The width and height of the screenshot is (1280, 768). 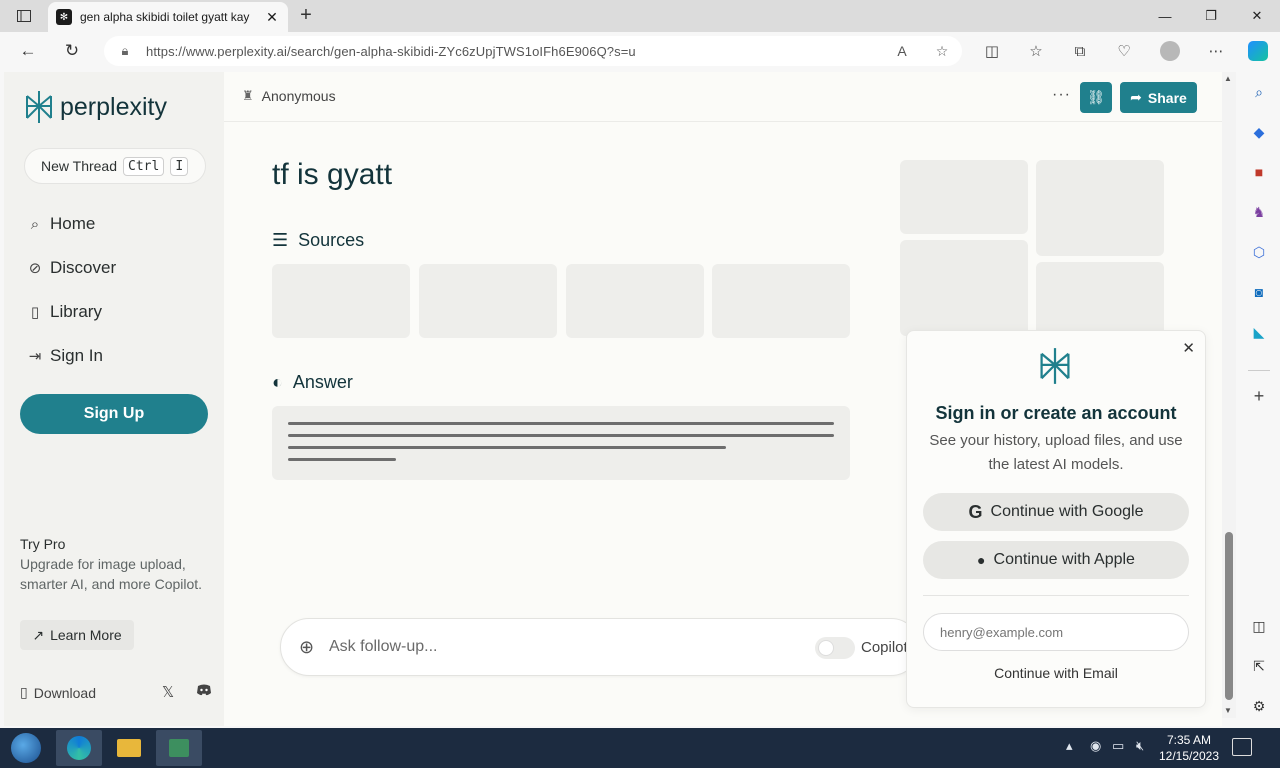 What do you see at coordinates (306, 15) in the screenshot?
I see `new-tab-icon: +` at bounding box center [306, 15].